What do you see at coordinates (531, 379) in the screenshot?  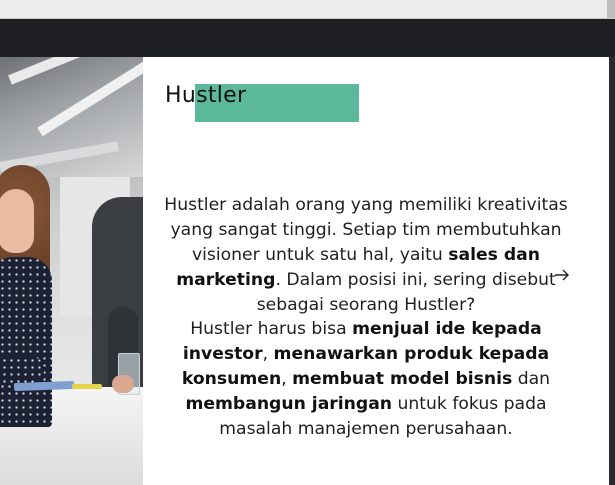 I see `text-run: dan` at bounding box center [531, 379].